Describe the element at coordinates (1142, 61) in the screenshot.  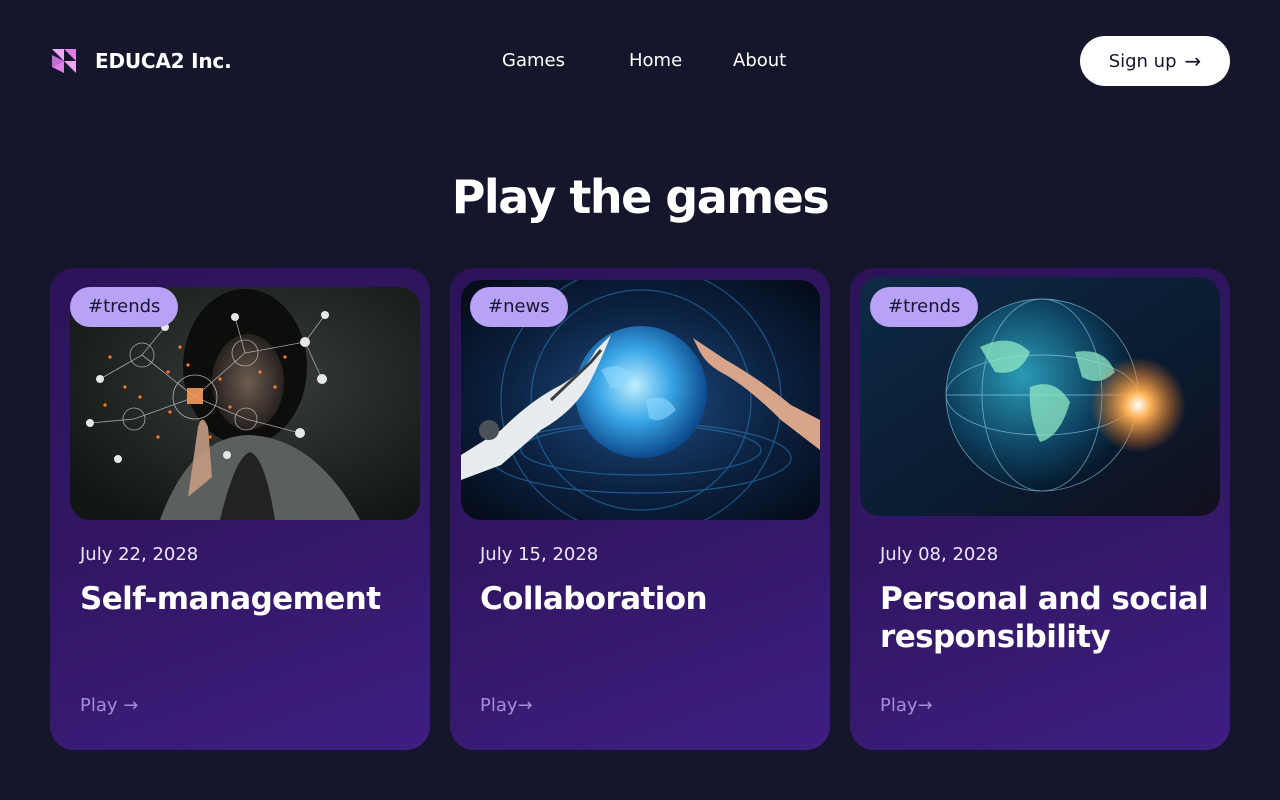
I see `signup-label: Sign up` at that location.